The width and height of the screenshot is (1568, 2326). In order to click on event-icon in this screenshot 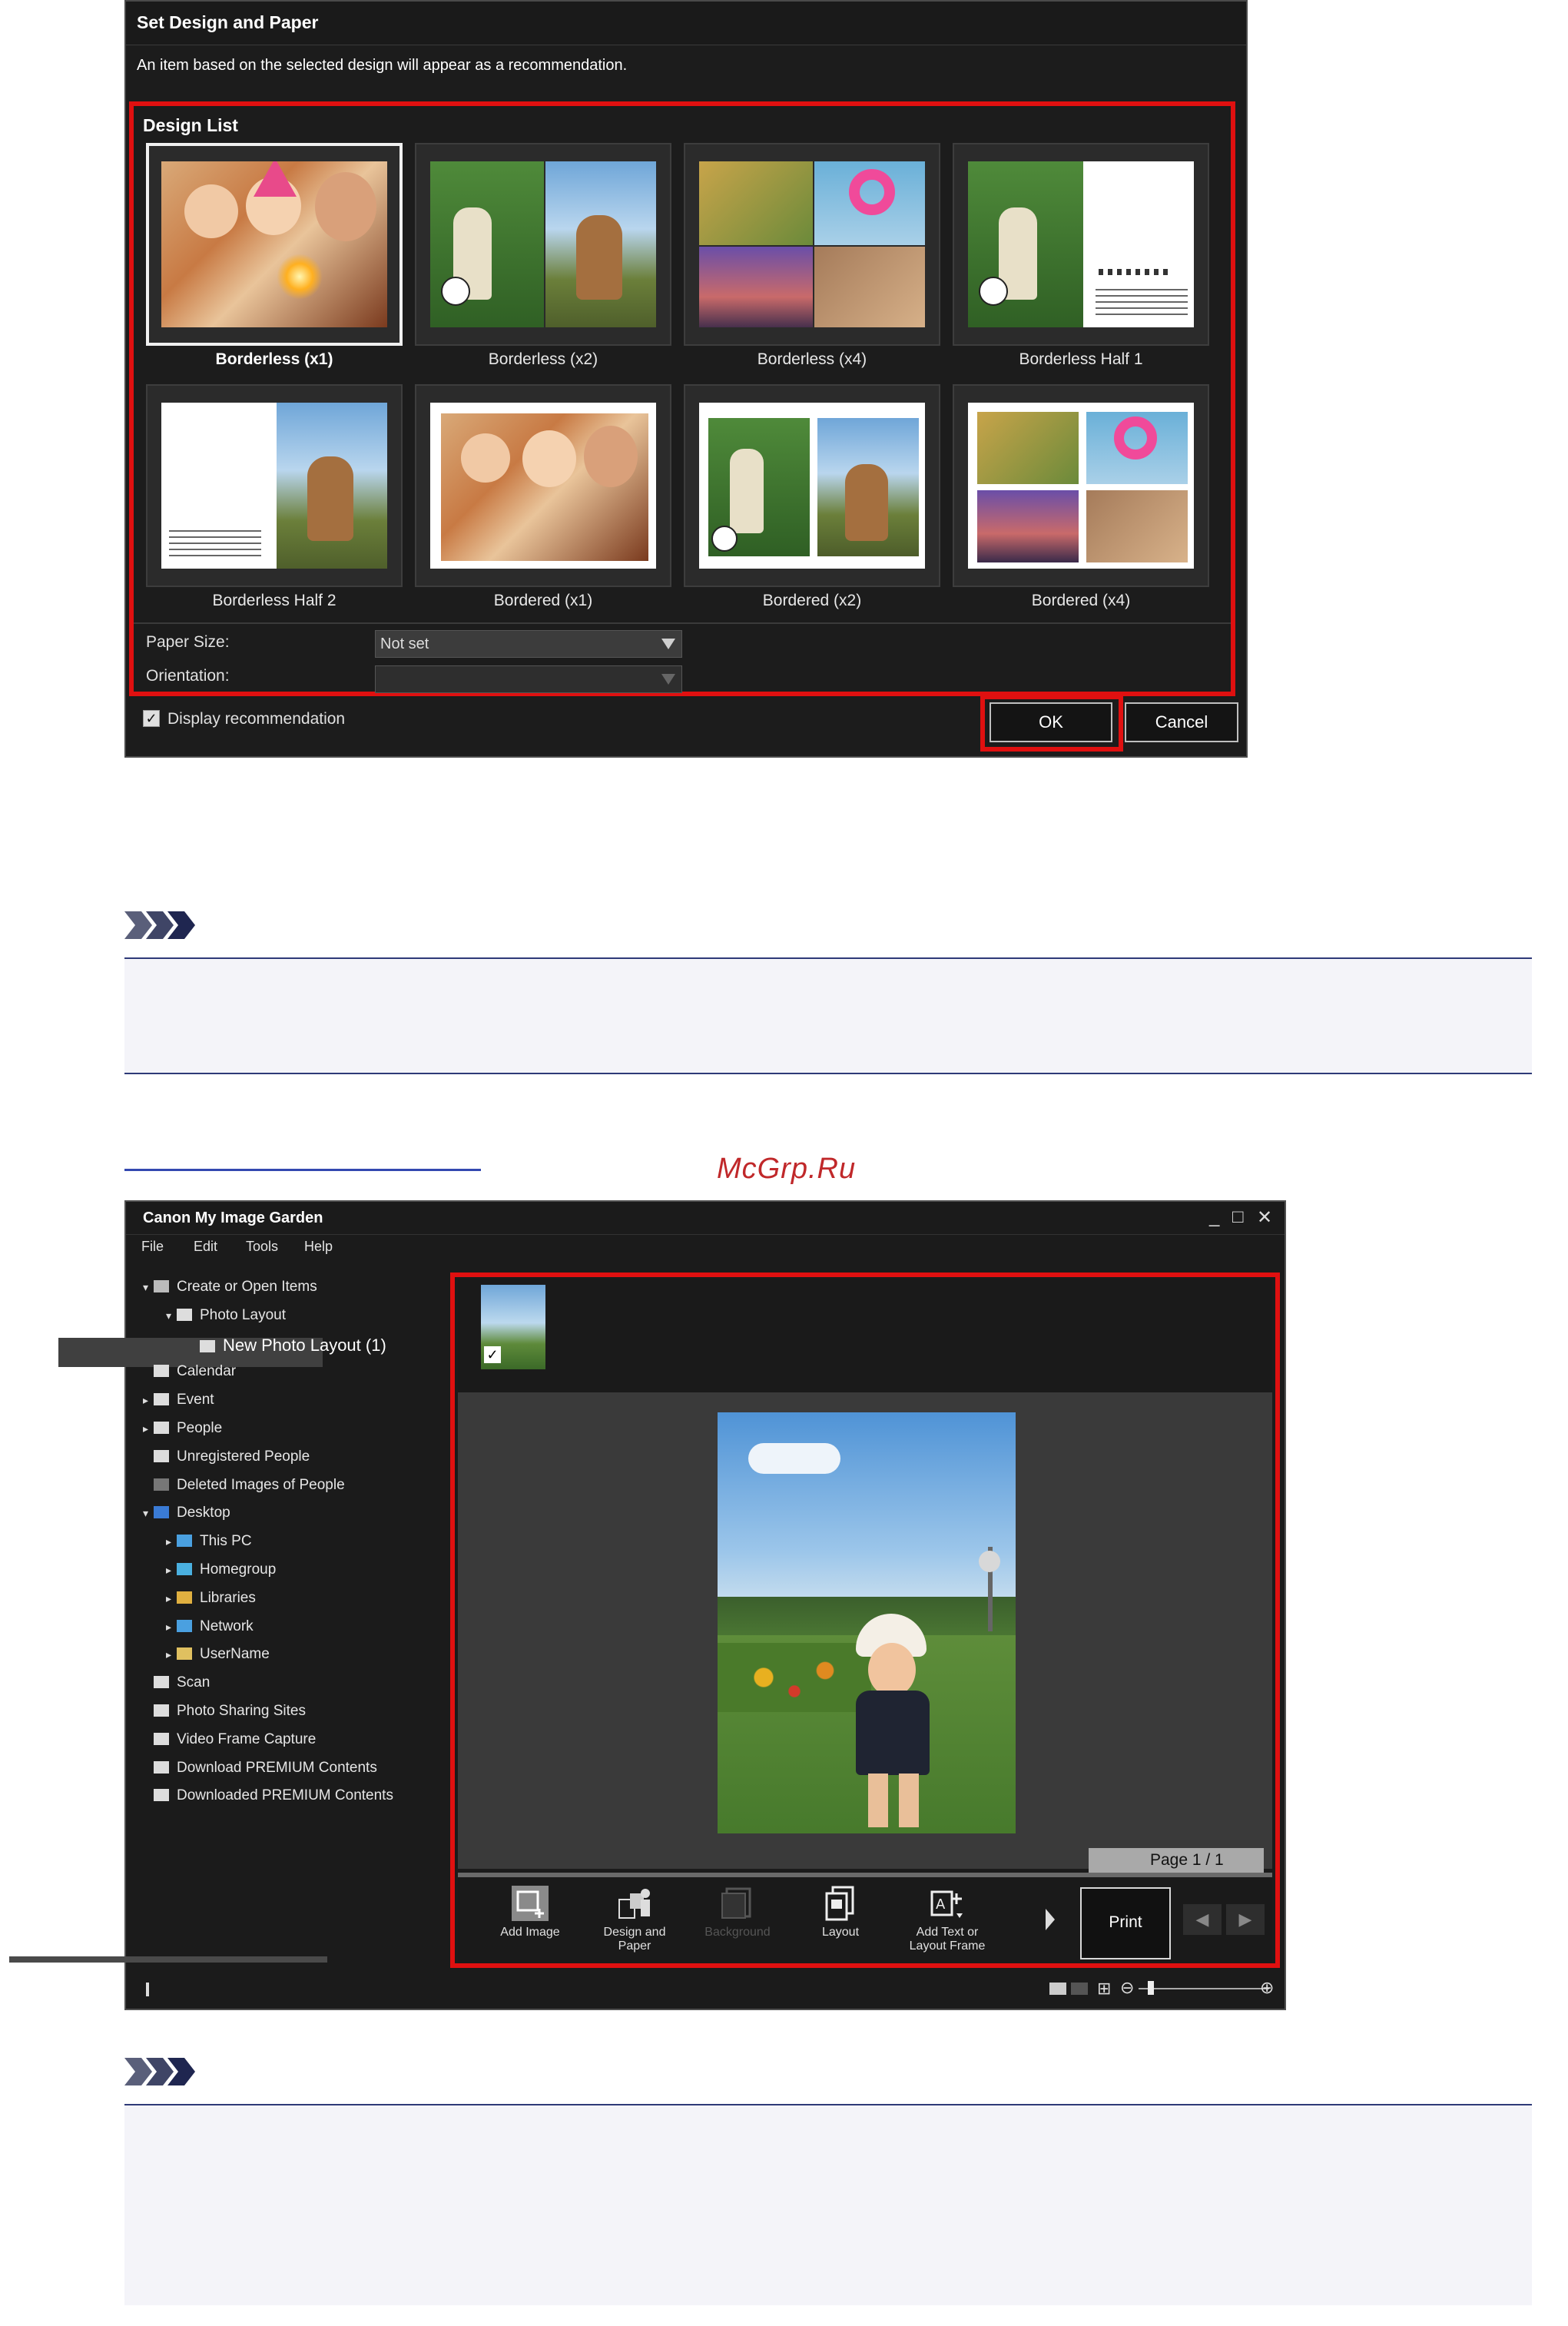, I will do `click(161, 1399)`.